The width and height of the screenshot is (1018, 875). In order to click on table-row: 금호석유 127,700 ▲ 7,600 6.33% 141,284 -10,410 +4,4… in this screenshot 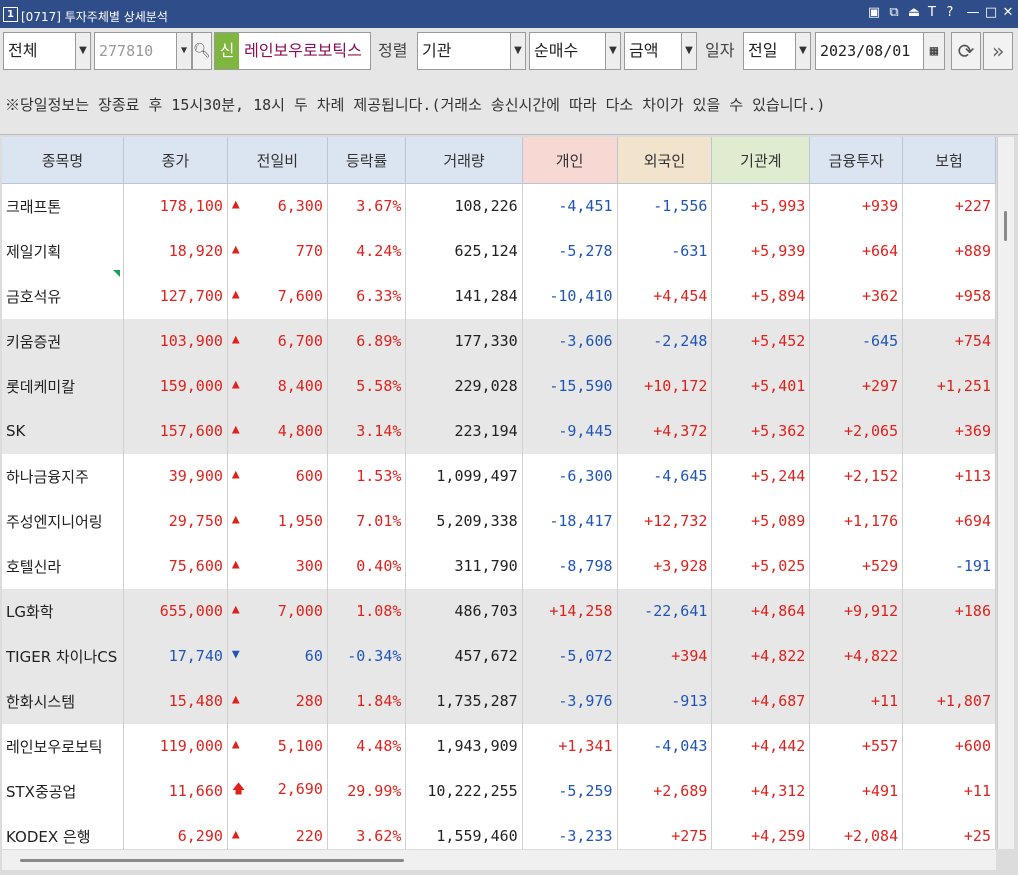, I will do `click(499, 296)`.